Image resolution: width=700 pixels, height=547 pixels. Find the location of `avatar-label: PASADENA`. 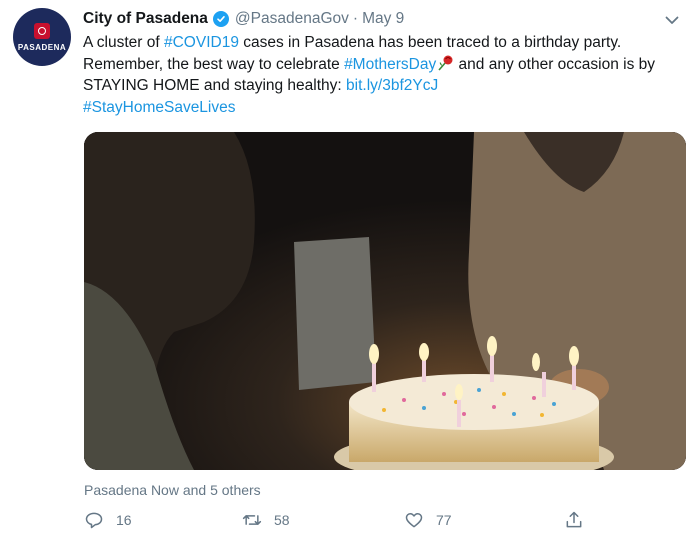

avatar-label: PASADENA is located at coordinates (42, 47).